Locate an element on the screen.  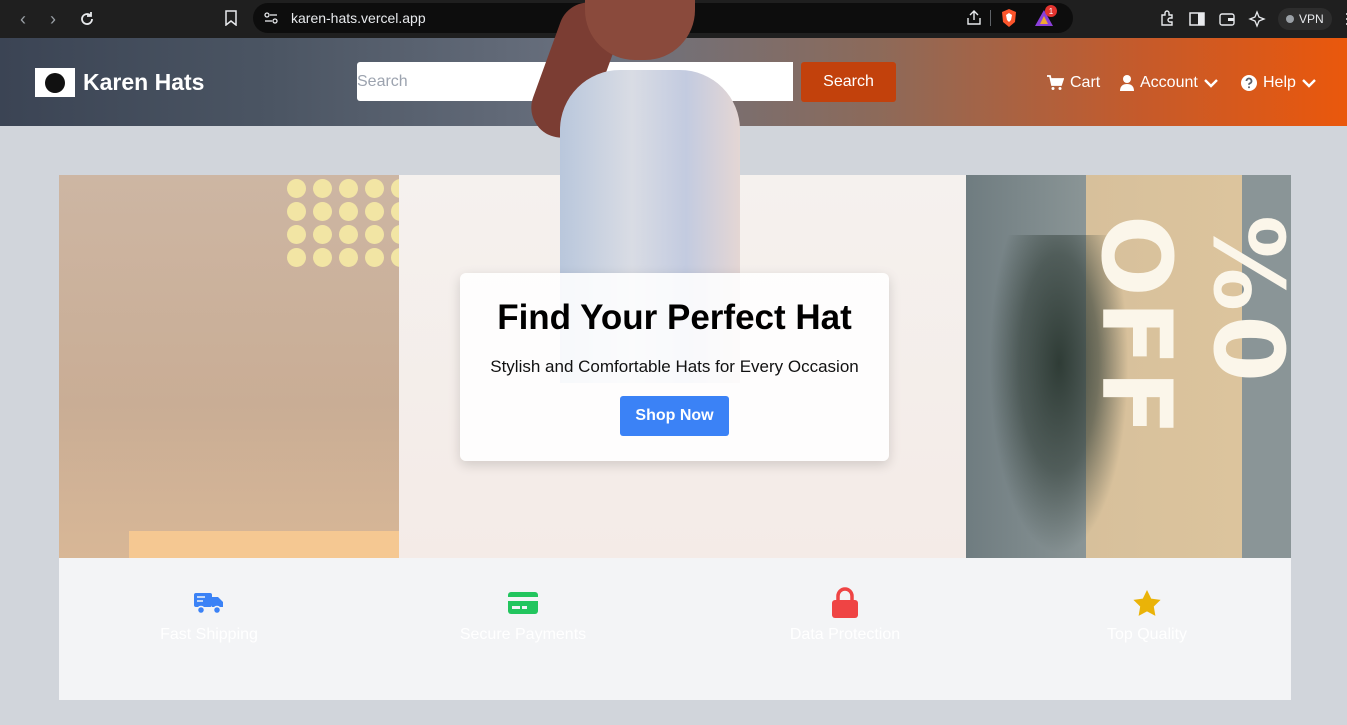
rewards-badge: 1 is located at coordinates (1051, 11).